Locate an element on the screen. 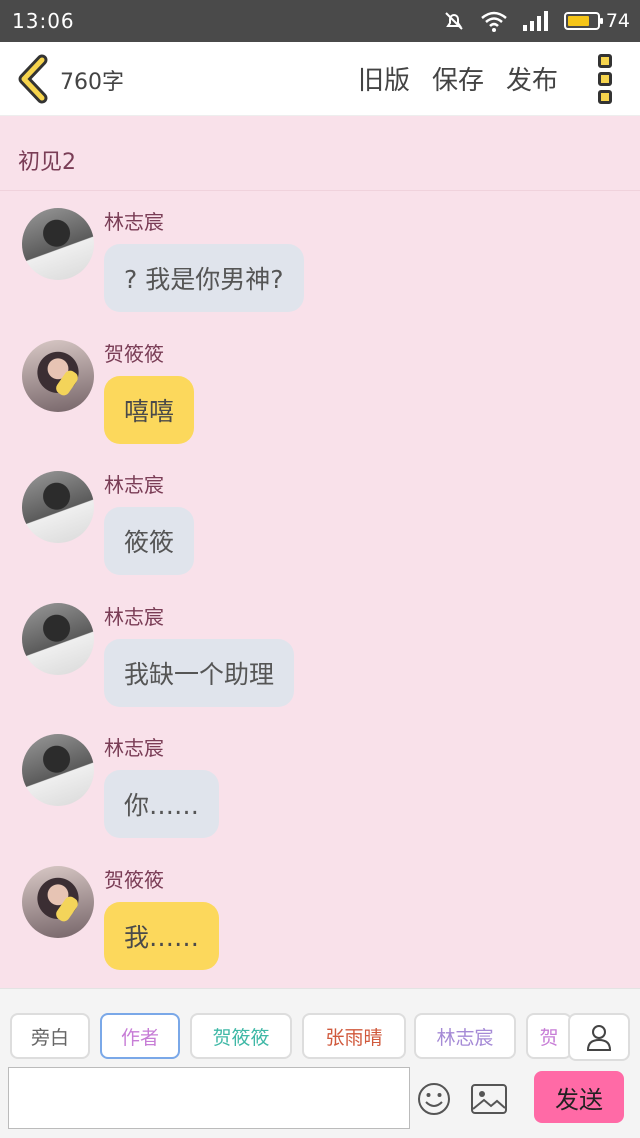 This screenshot has width=640, height=1138. message-bubble: 筱筱 is located at coordinates (149, 541).